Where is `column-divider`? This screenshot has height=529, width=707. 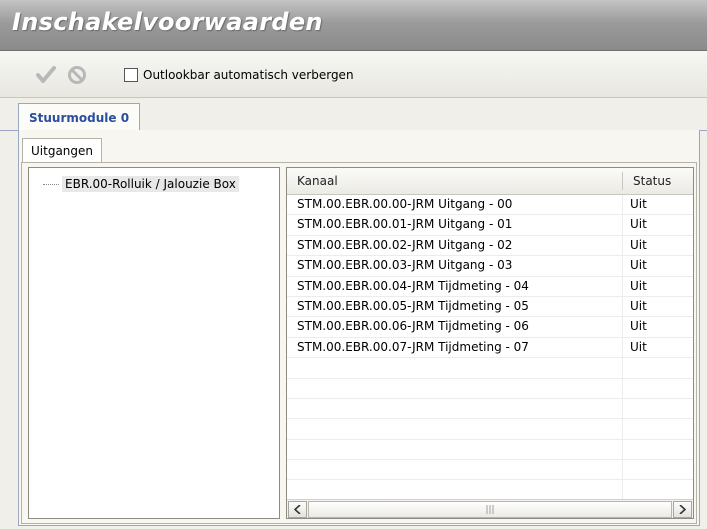
column-divider is located at coordinates (622, 181).